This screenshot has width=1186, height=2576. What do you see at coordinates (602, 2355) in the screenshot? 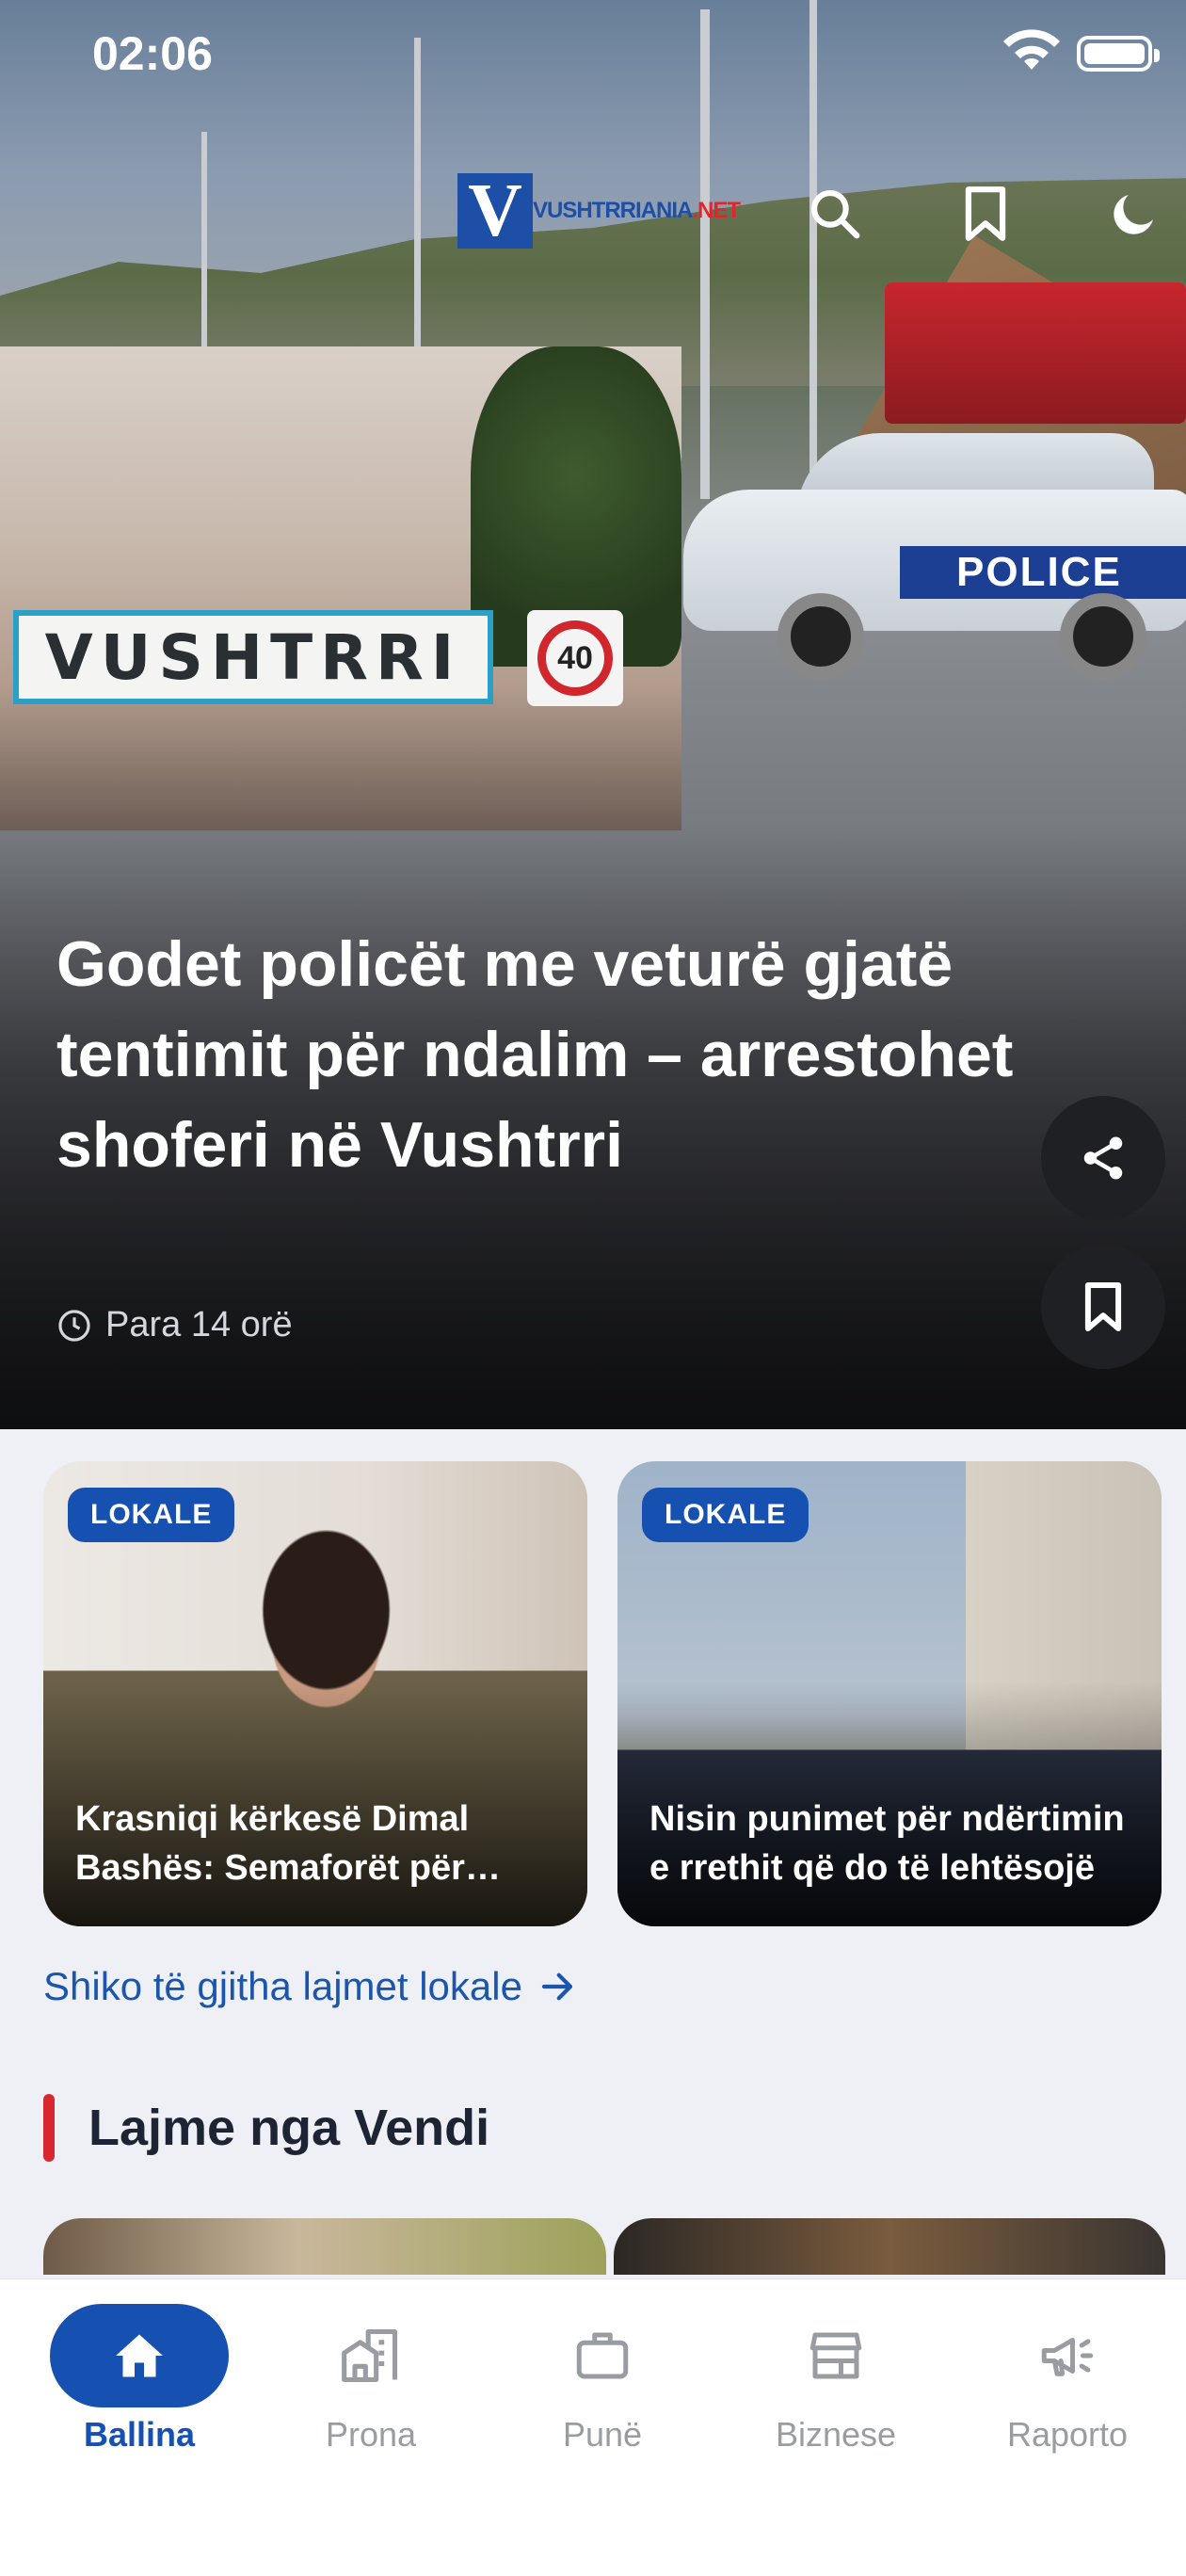
I see `briefcase-icon` at bounding box center [602, 2355].